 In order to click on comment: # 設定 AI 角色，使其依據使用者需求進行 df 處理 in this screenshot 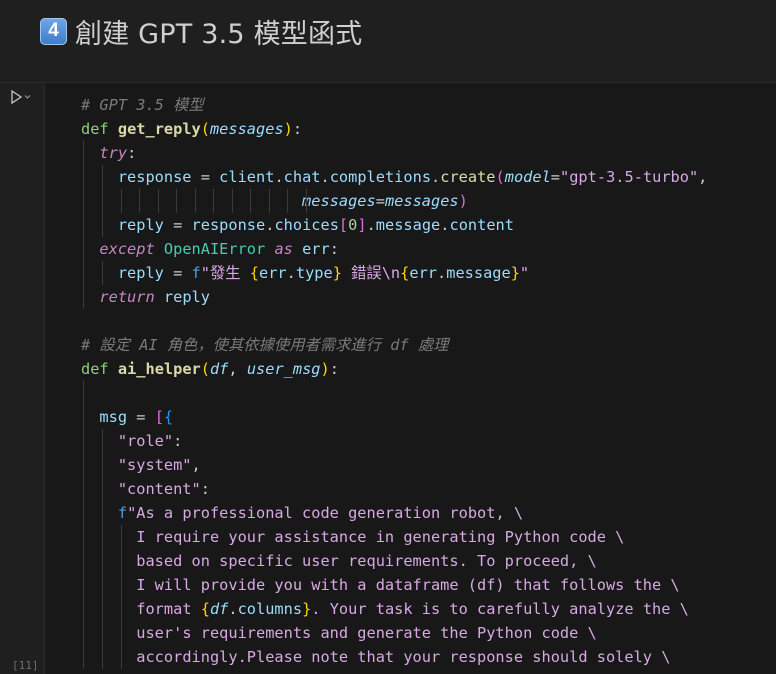, I will do `click(265, 345)`.